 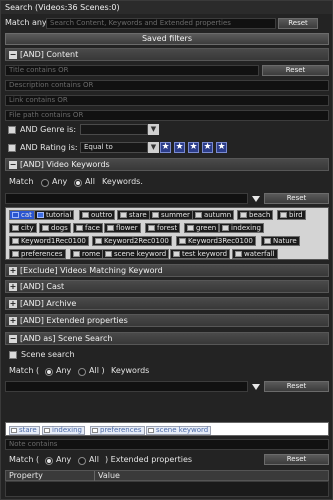 What do you see at coordinates (241, 228) in the screenshot?
I see `keyword-tag: indexing` at bounding box center [241, 228].